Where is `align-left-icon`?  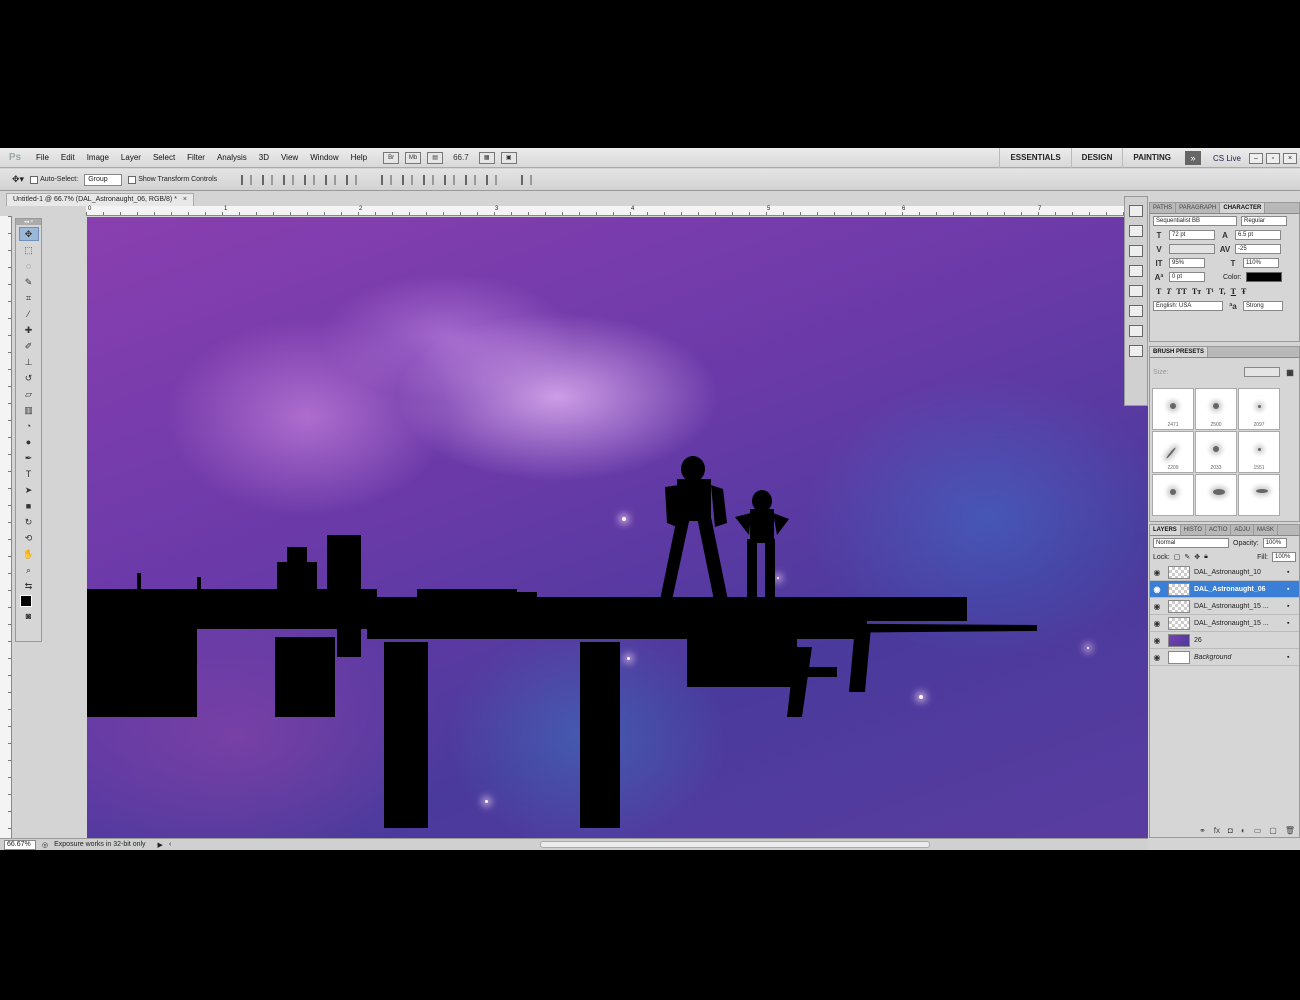 align-left-icon is located at coordinates (310, 179).